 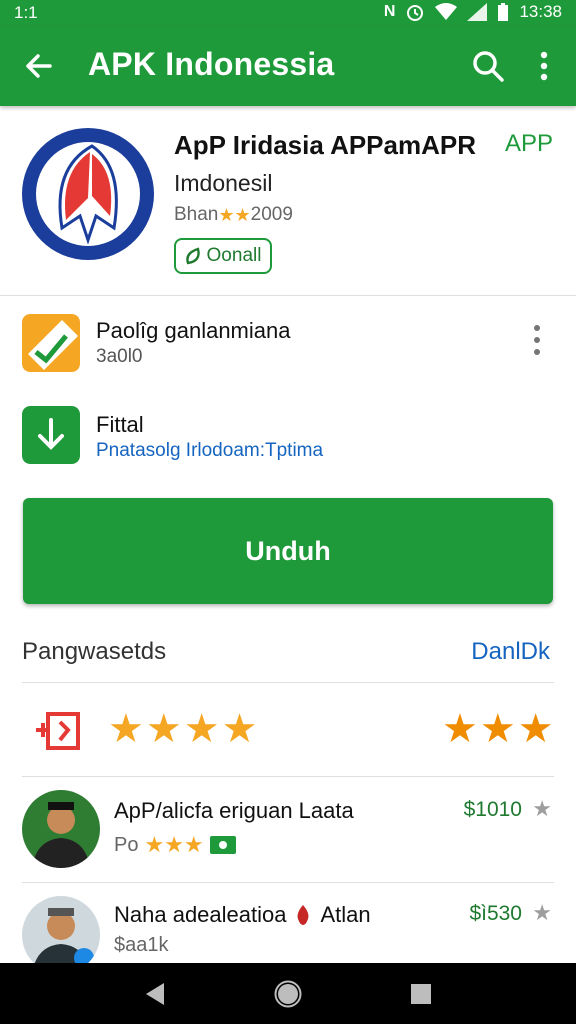 What do you see at coordinates (223, 183) in the screenshot?
I see `developer-name: Imdonesil` at bounding box center [223, 183].